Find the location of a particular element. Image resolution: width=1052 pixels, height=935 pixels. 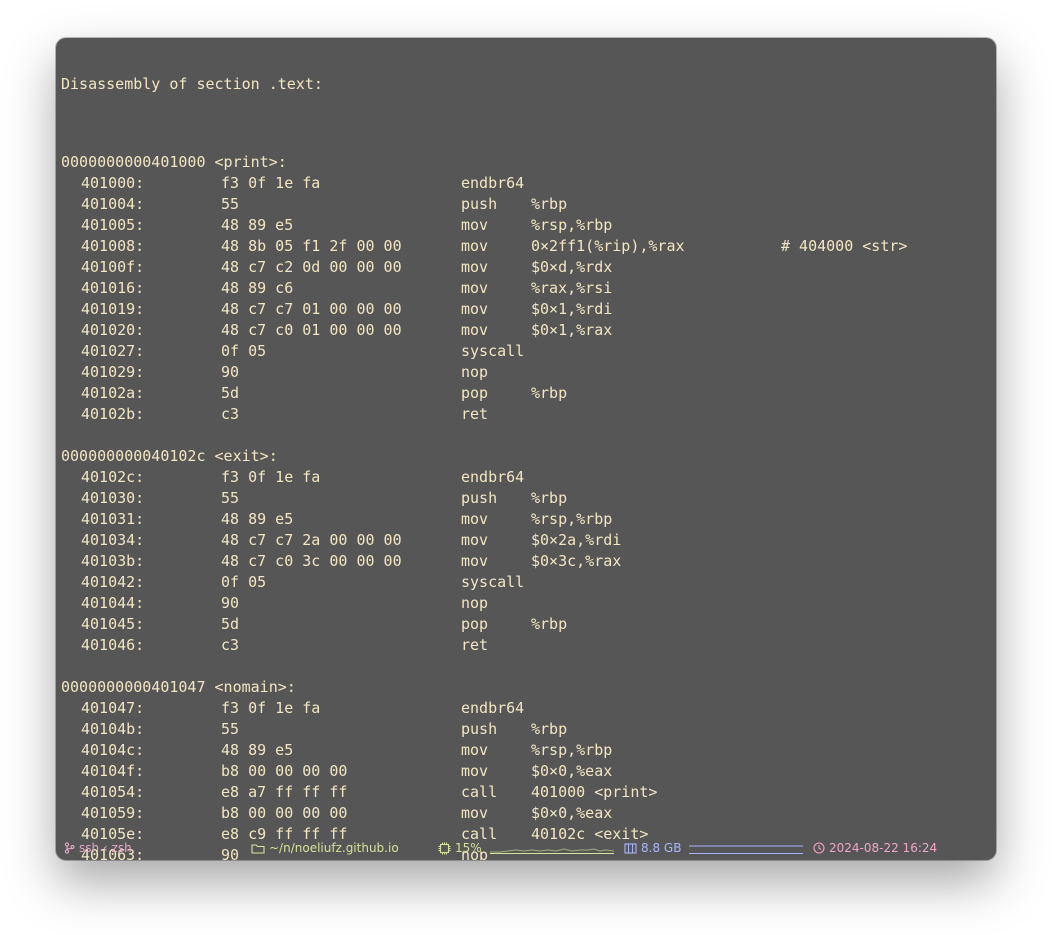

instruction-address: 40103b: is located at coordinates (113, 561).